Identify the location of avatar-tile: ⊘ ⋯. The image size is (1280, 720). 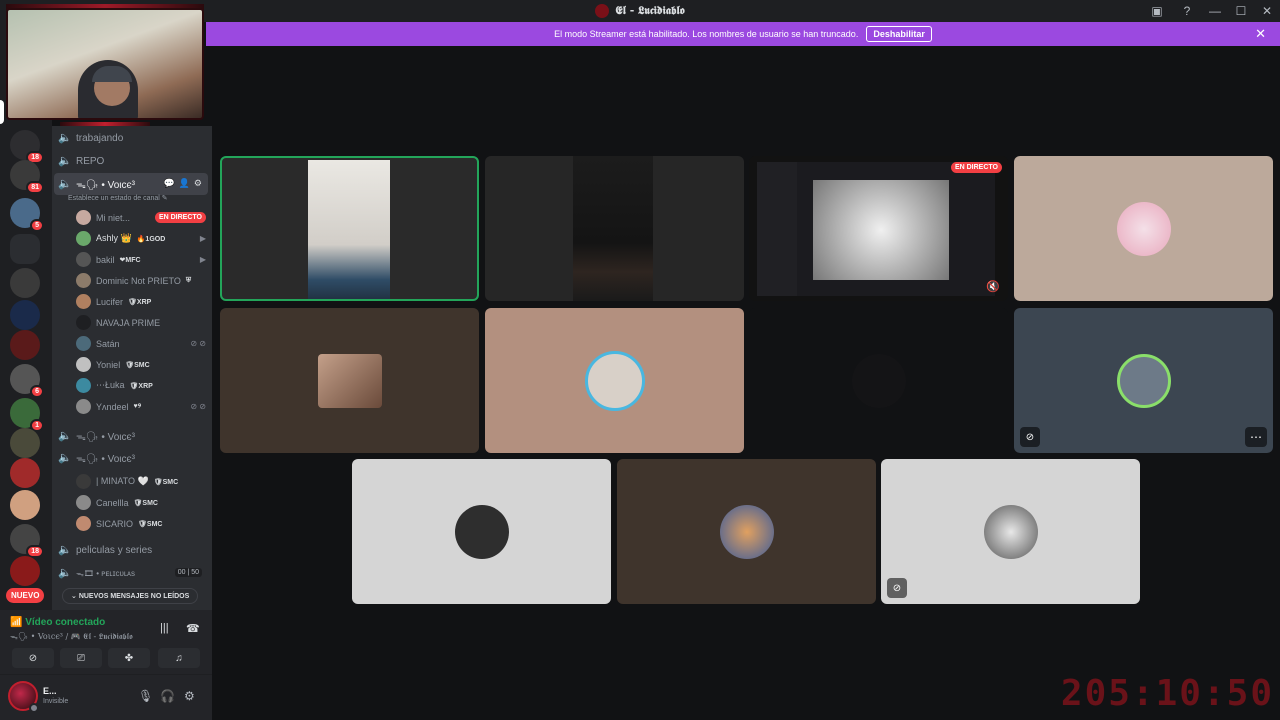
(1143, 380).